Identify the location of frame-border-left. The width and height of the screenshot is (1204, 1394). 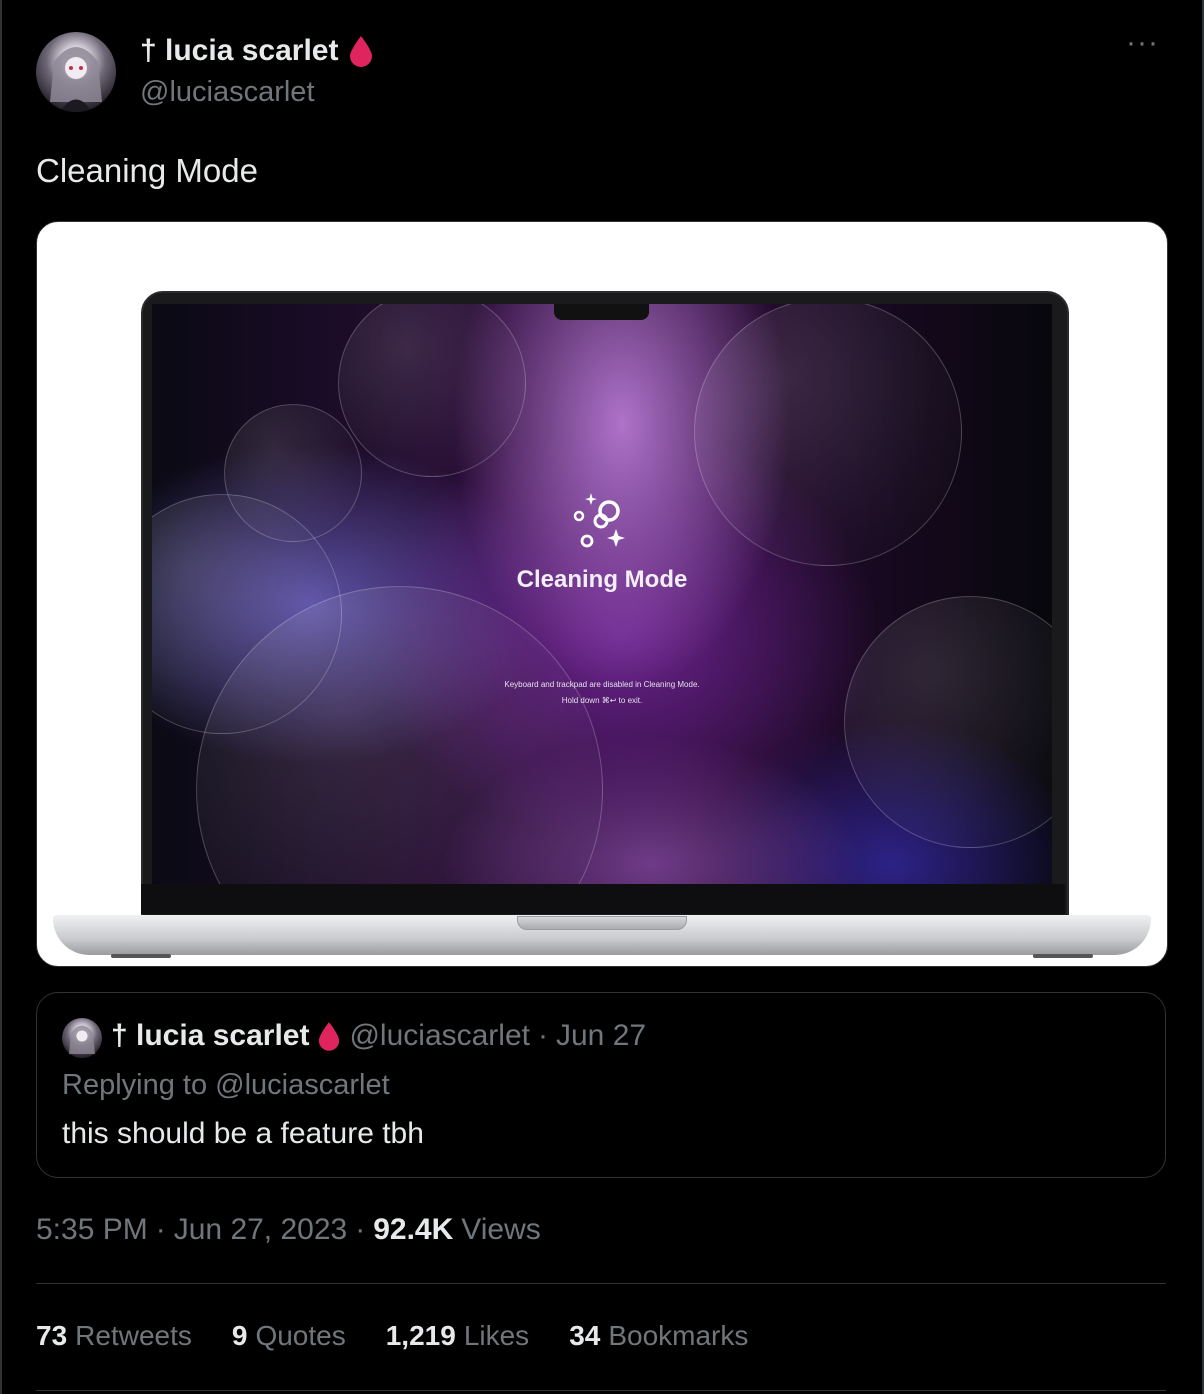
(1, 697).